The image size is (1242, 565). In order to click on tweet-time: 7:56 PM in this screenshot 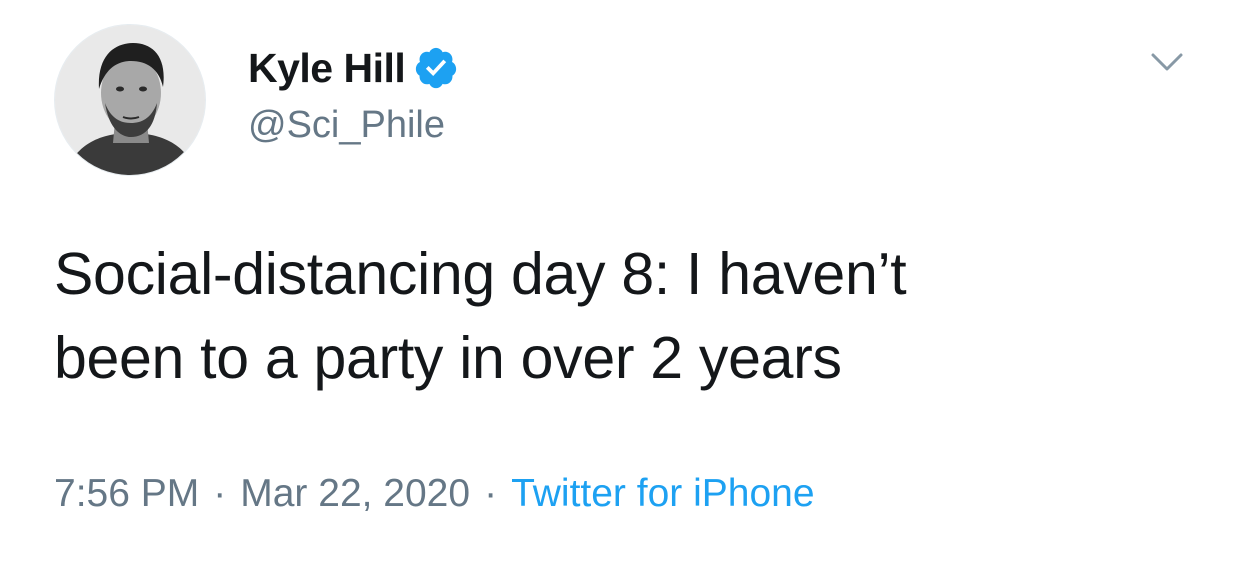, I will do `click(126, 494)`.